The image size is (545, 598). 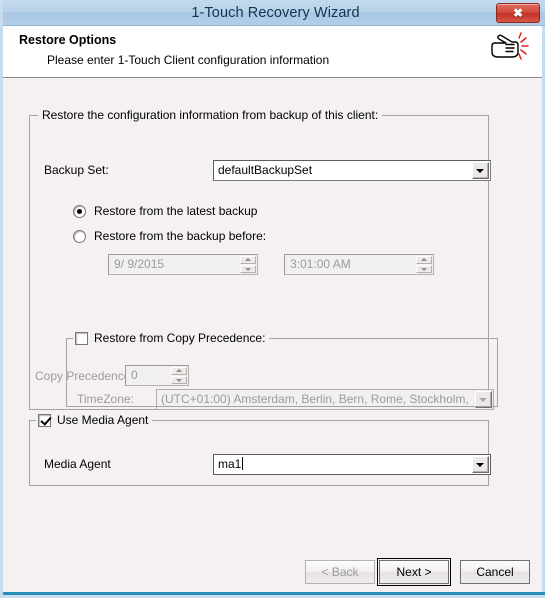 I want to click on use-media-agent-caption-label: Use Media Agent, so click(x=103, y=420).